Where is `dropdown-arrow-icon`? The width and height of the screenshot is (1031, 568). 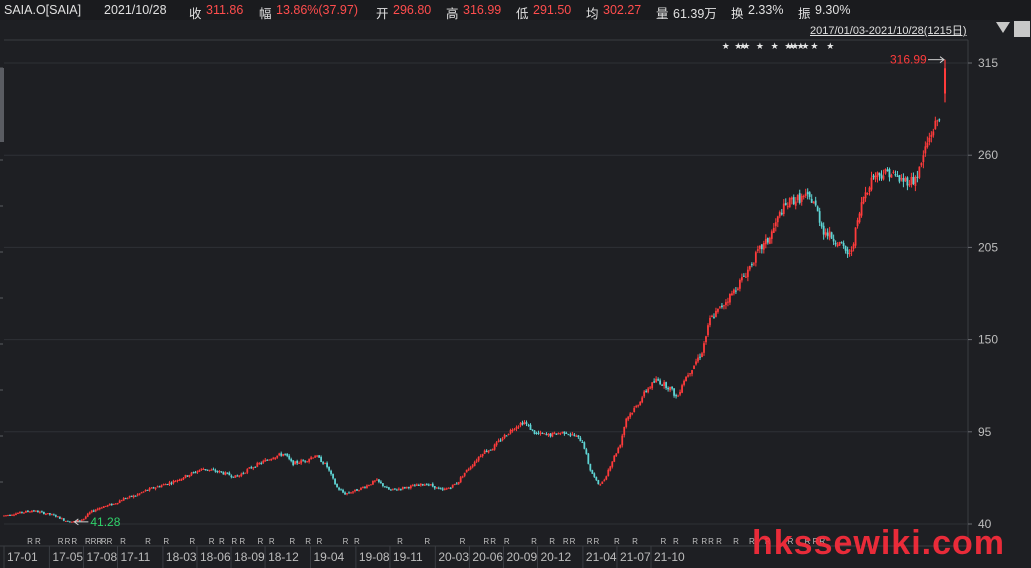
dropdown-arrow-icon is located at coordinates (1003, 27).